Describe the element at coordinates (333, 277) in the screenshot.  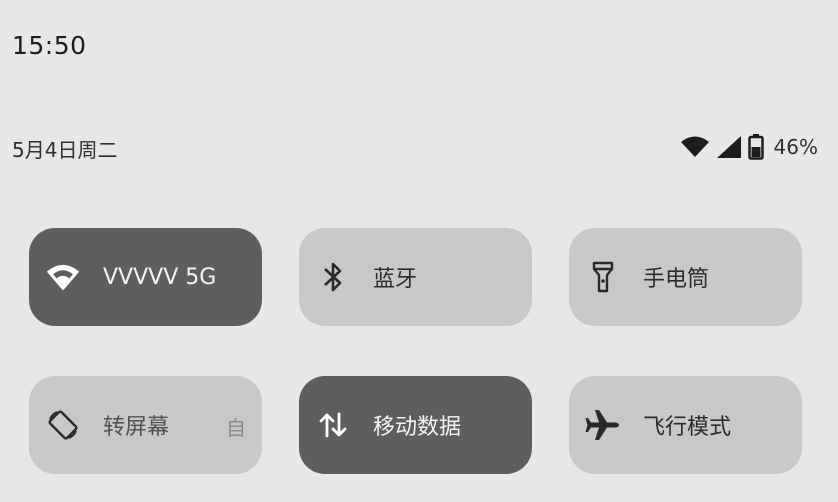
I see `bluetooth-icon` at that location.